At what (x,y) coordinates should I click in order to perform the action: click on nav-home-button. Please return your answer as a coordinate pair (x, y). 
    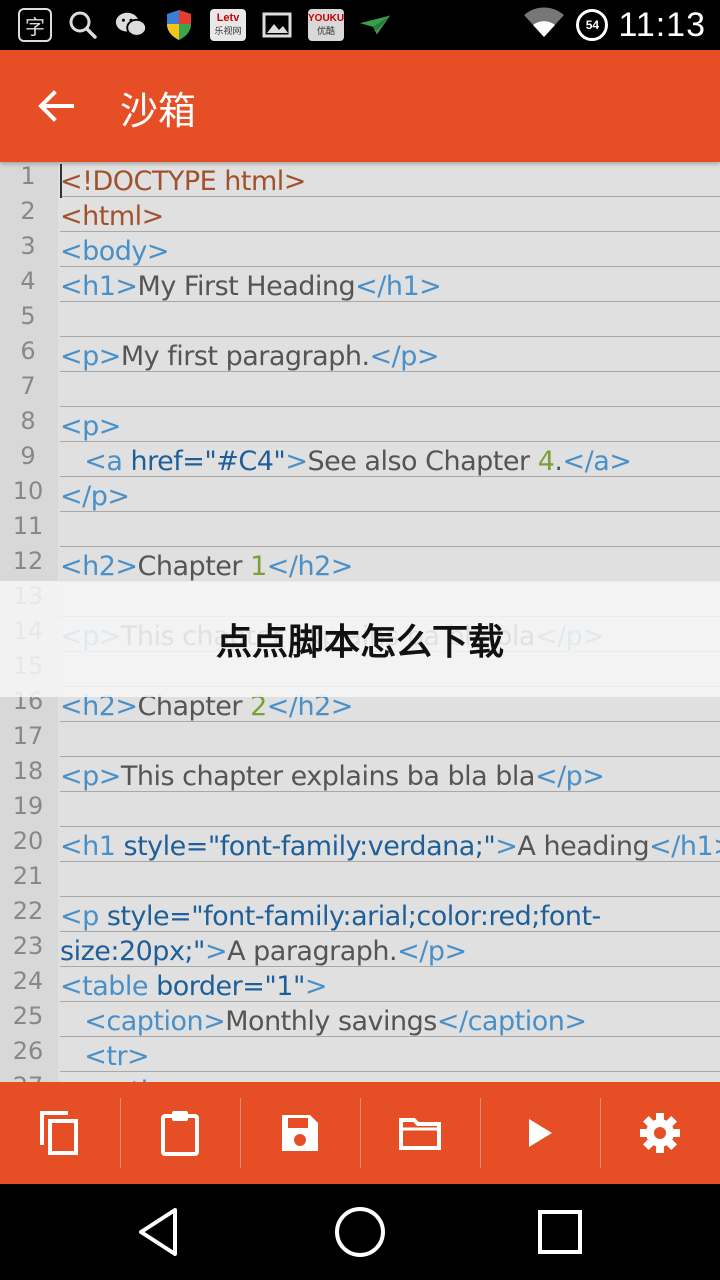
    Looking at the image, I should click on (360, 1232).